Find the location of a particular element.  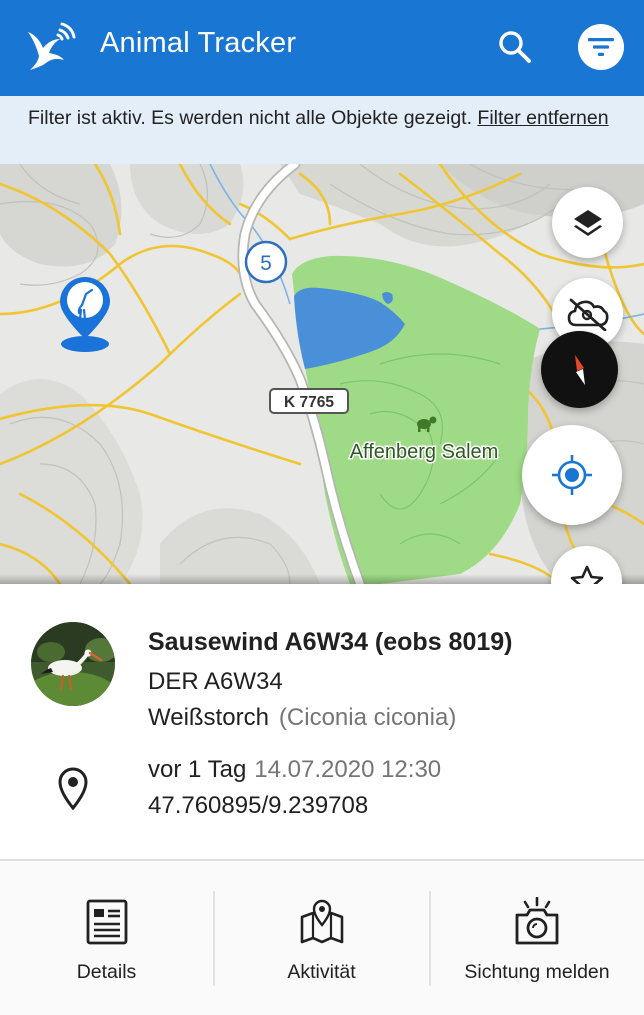

last-seen-line: vor 1 Tag 14.07.2020 12:30 is located at coordinates (294, 770).